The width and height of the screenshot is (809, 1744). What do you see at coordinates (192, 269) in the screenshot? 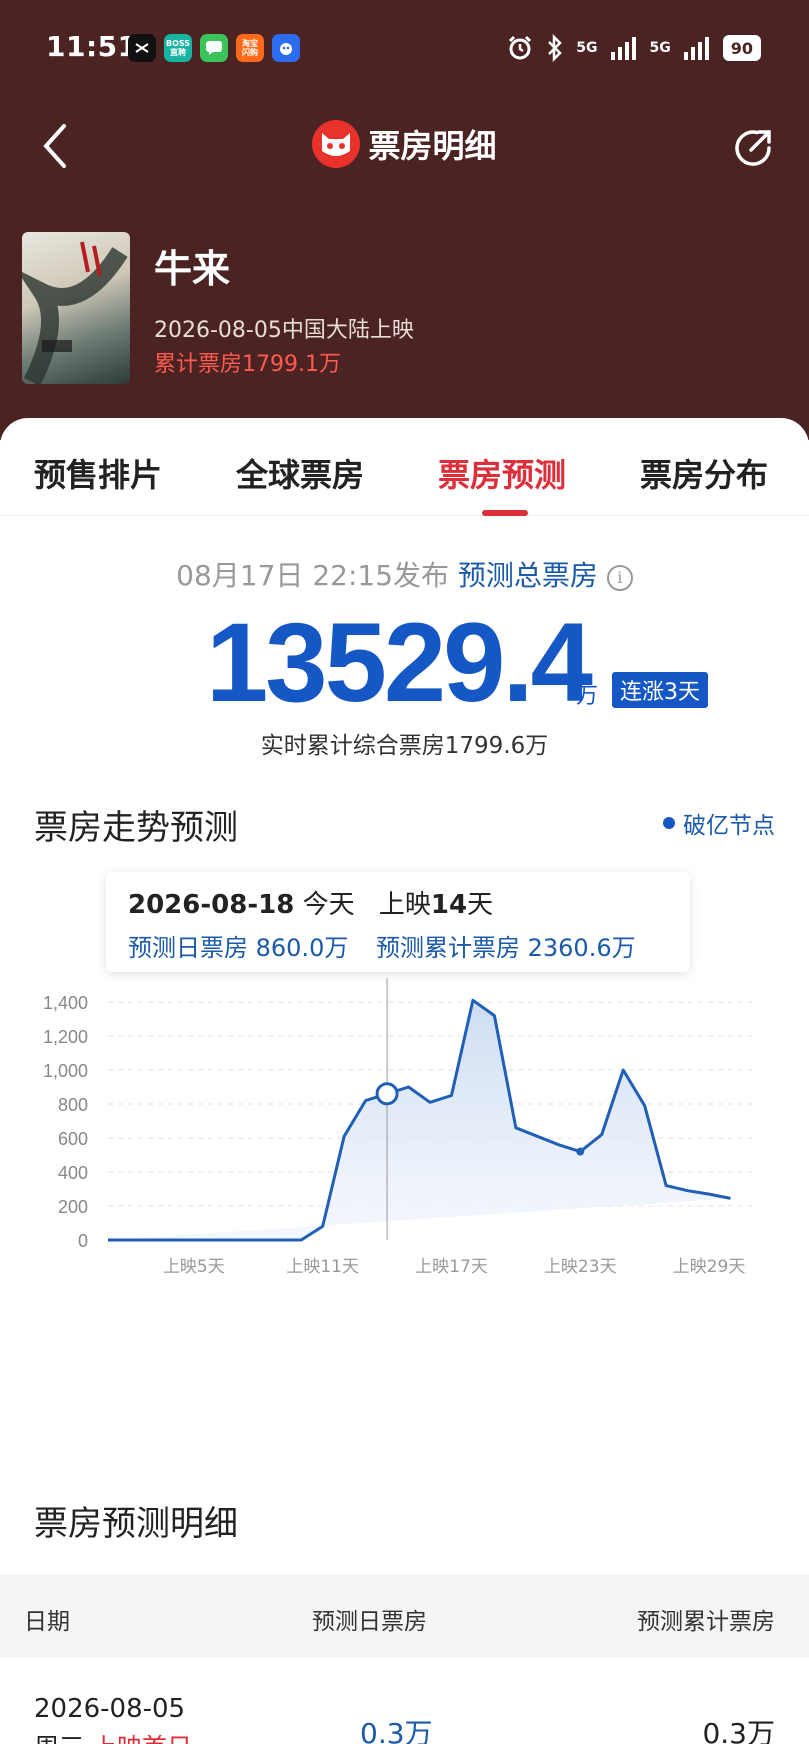
I see `movie-title: 牛来` at bounding box center [192, 269].